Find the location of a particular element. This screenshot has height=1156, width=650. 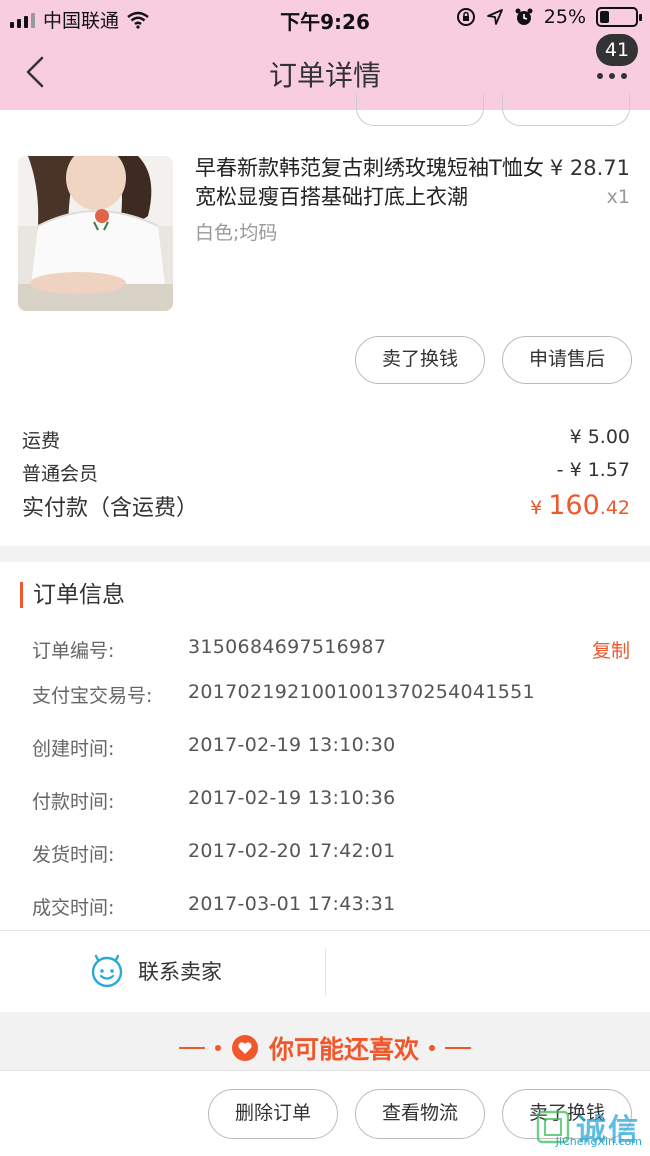

delete-order-button: 删除订单 is located at coordinates (273, 1114).